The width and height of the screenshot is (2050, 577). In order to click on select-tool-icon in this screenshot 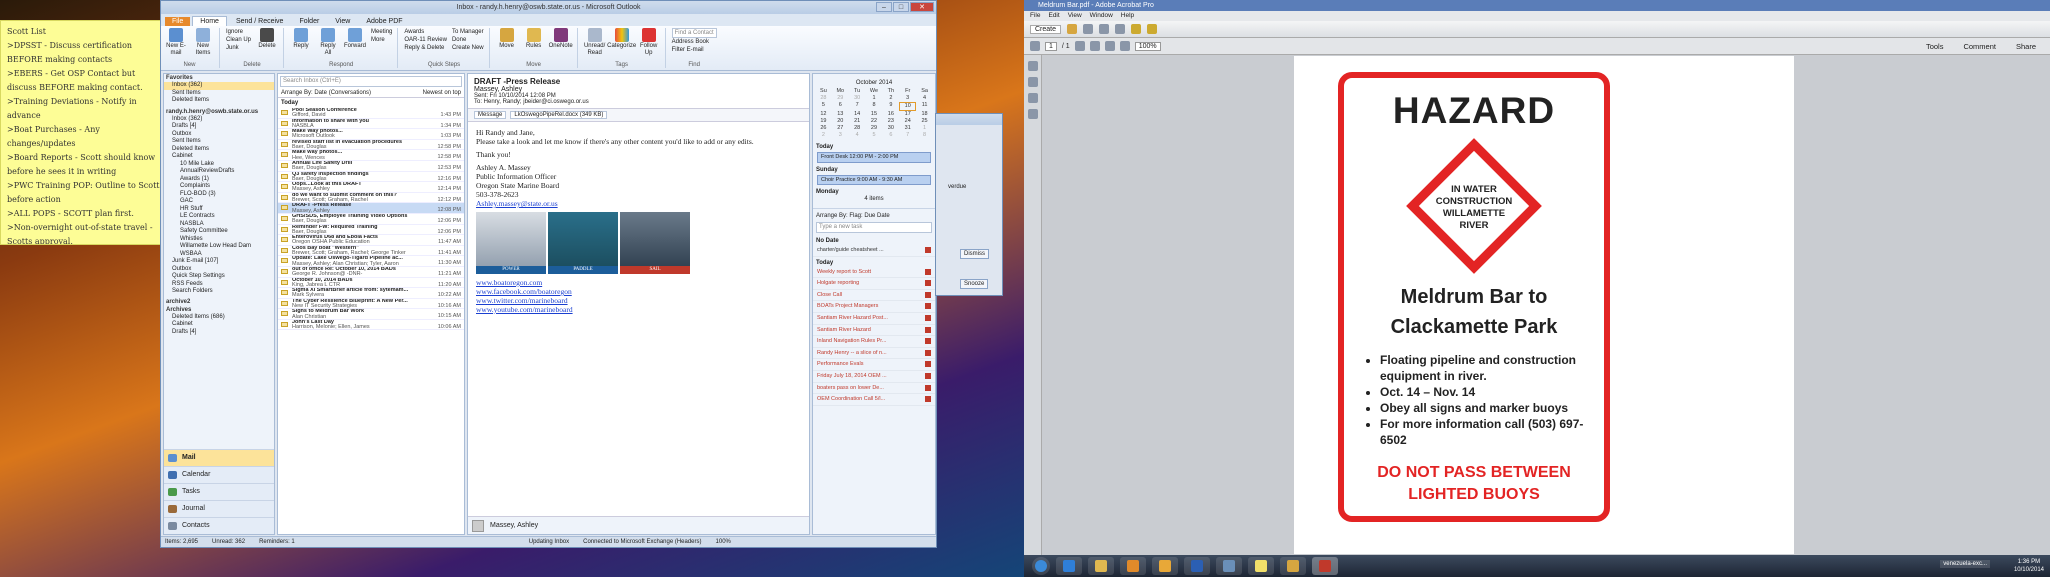, I will do `click(1079, 46)`.